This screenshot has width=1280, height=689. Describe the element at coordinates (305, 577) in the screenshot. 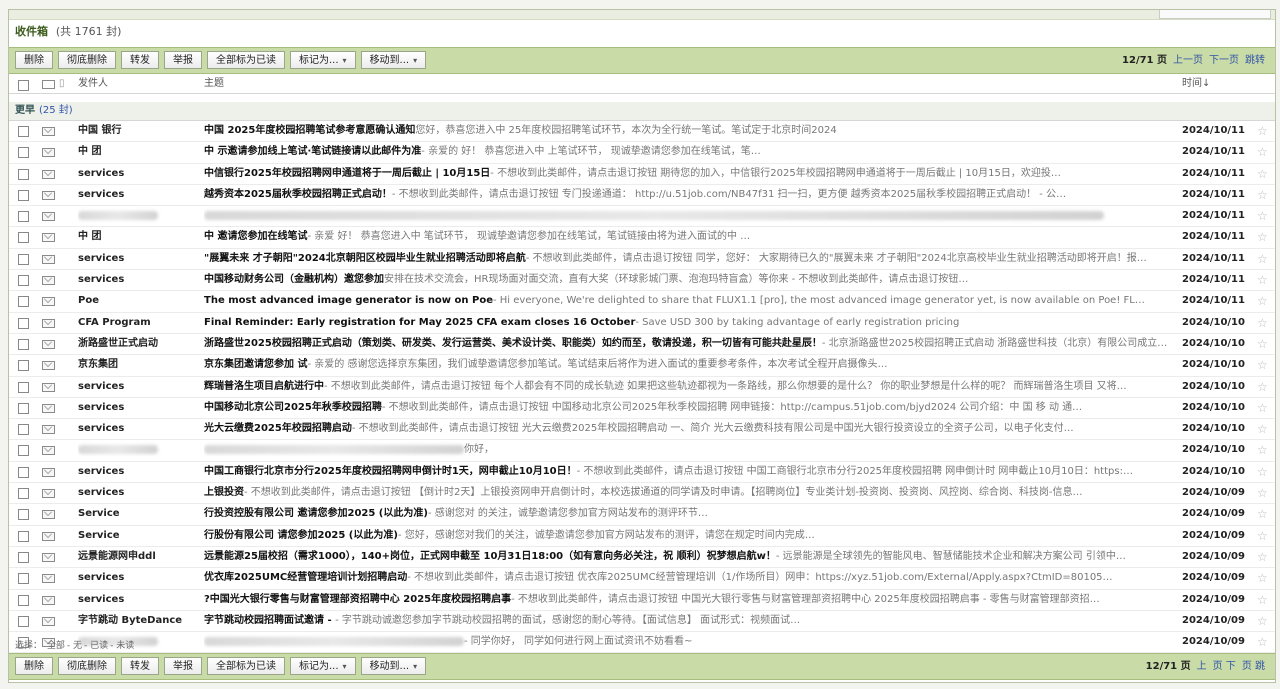

I see `email-subject: 优衣库2025UMC经营管理培训计划招聘启动` at that location.